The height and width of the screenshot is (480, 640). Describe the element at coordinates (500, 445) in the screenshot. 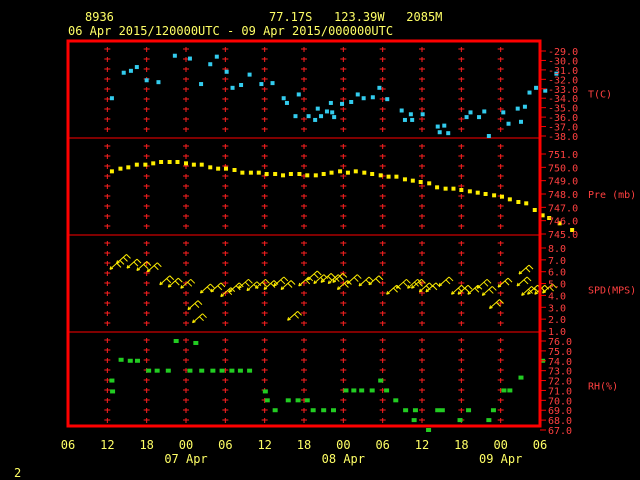

I see `x-tick-label: 00` at that location.